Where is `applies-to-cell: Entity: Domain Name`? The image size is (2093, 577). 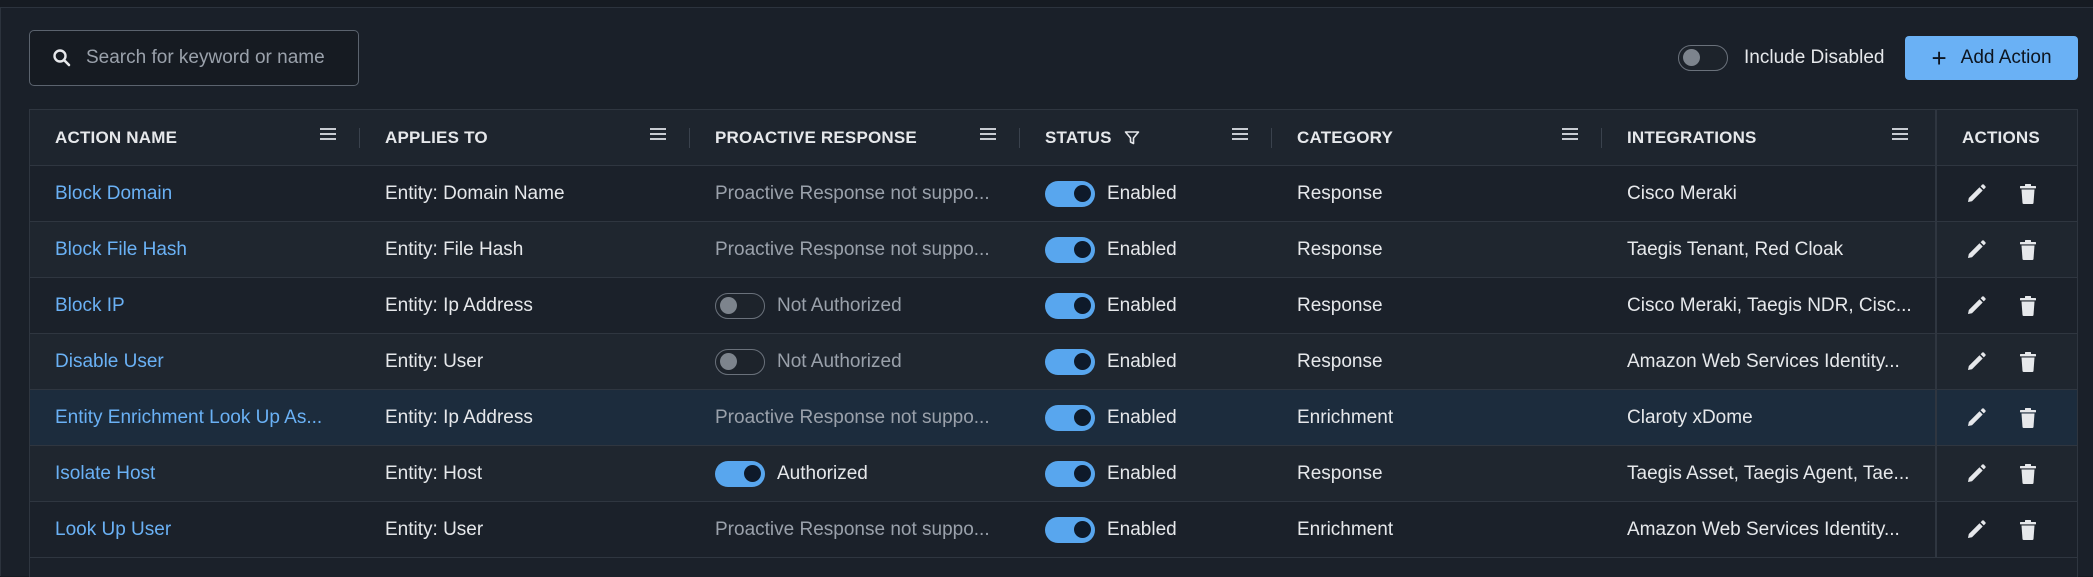 applies-to-cell: Entity: Domain Name is located at coordinates (475, 193).